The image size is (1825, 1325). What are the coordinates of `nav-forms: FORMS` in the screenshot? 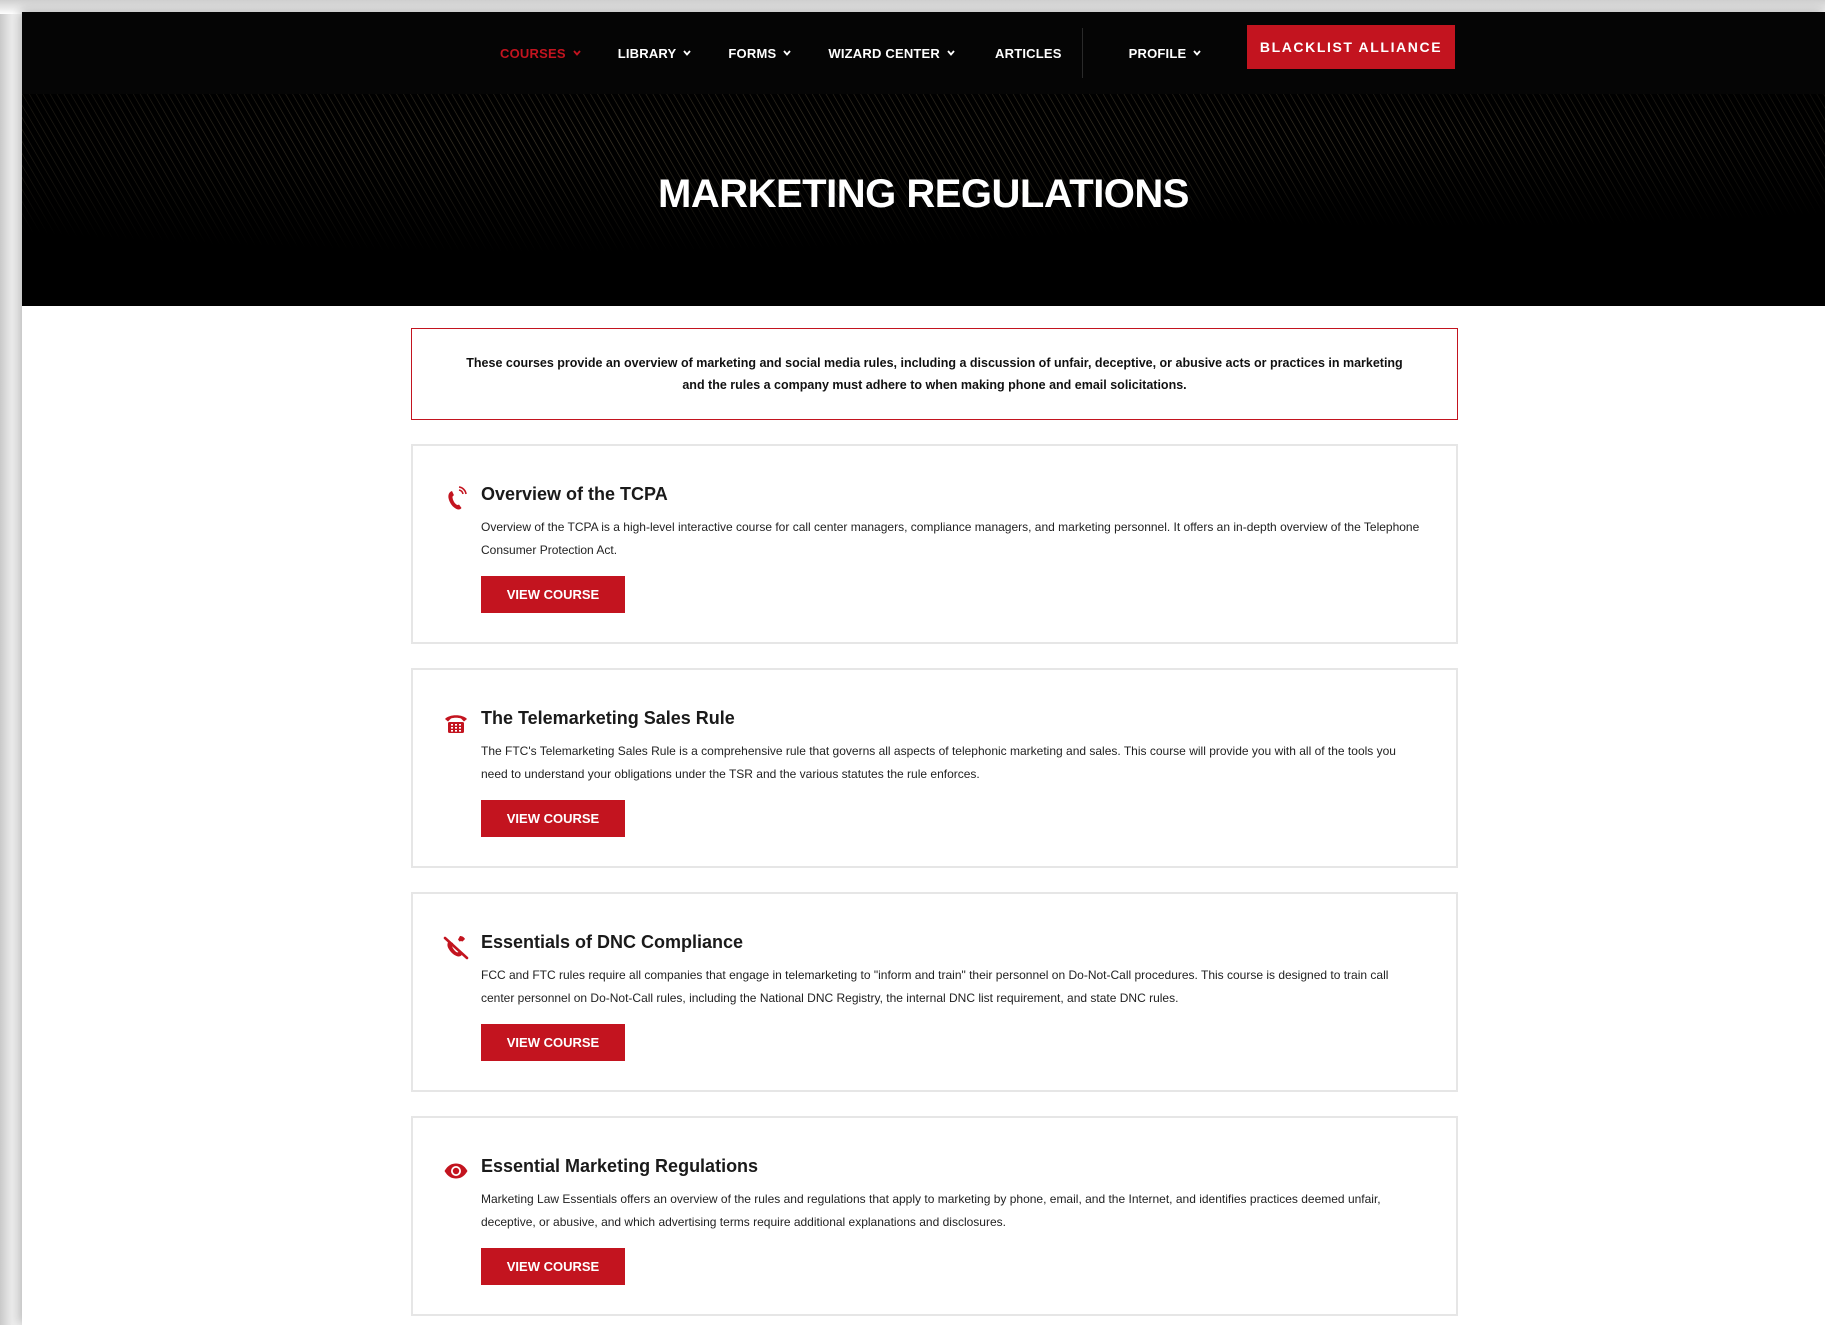 It's located at (760, 53).